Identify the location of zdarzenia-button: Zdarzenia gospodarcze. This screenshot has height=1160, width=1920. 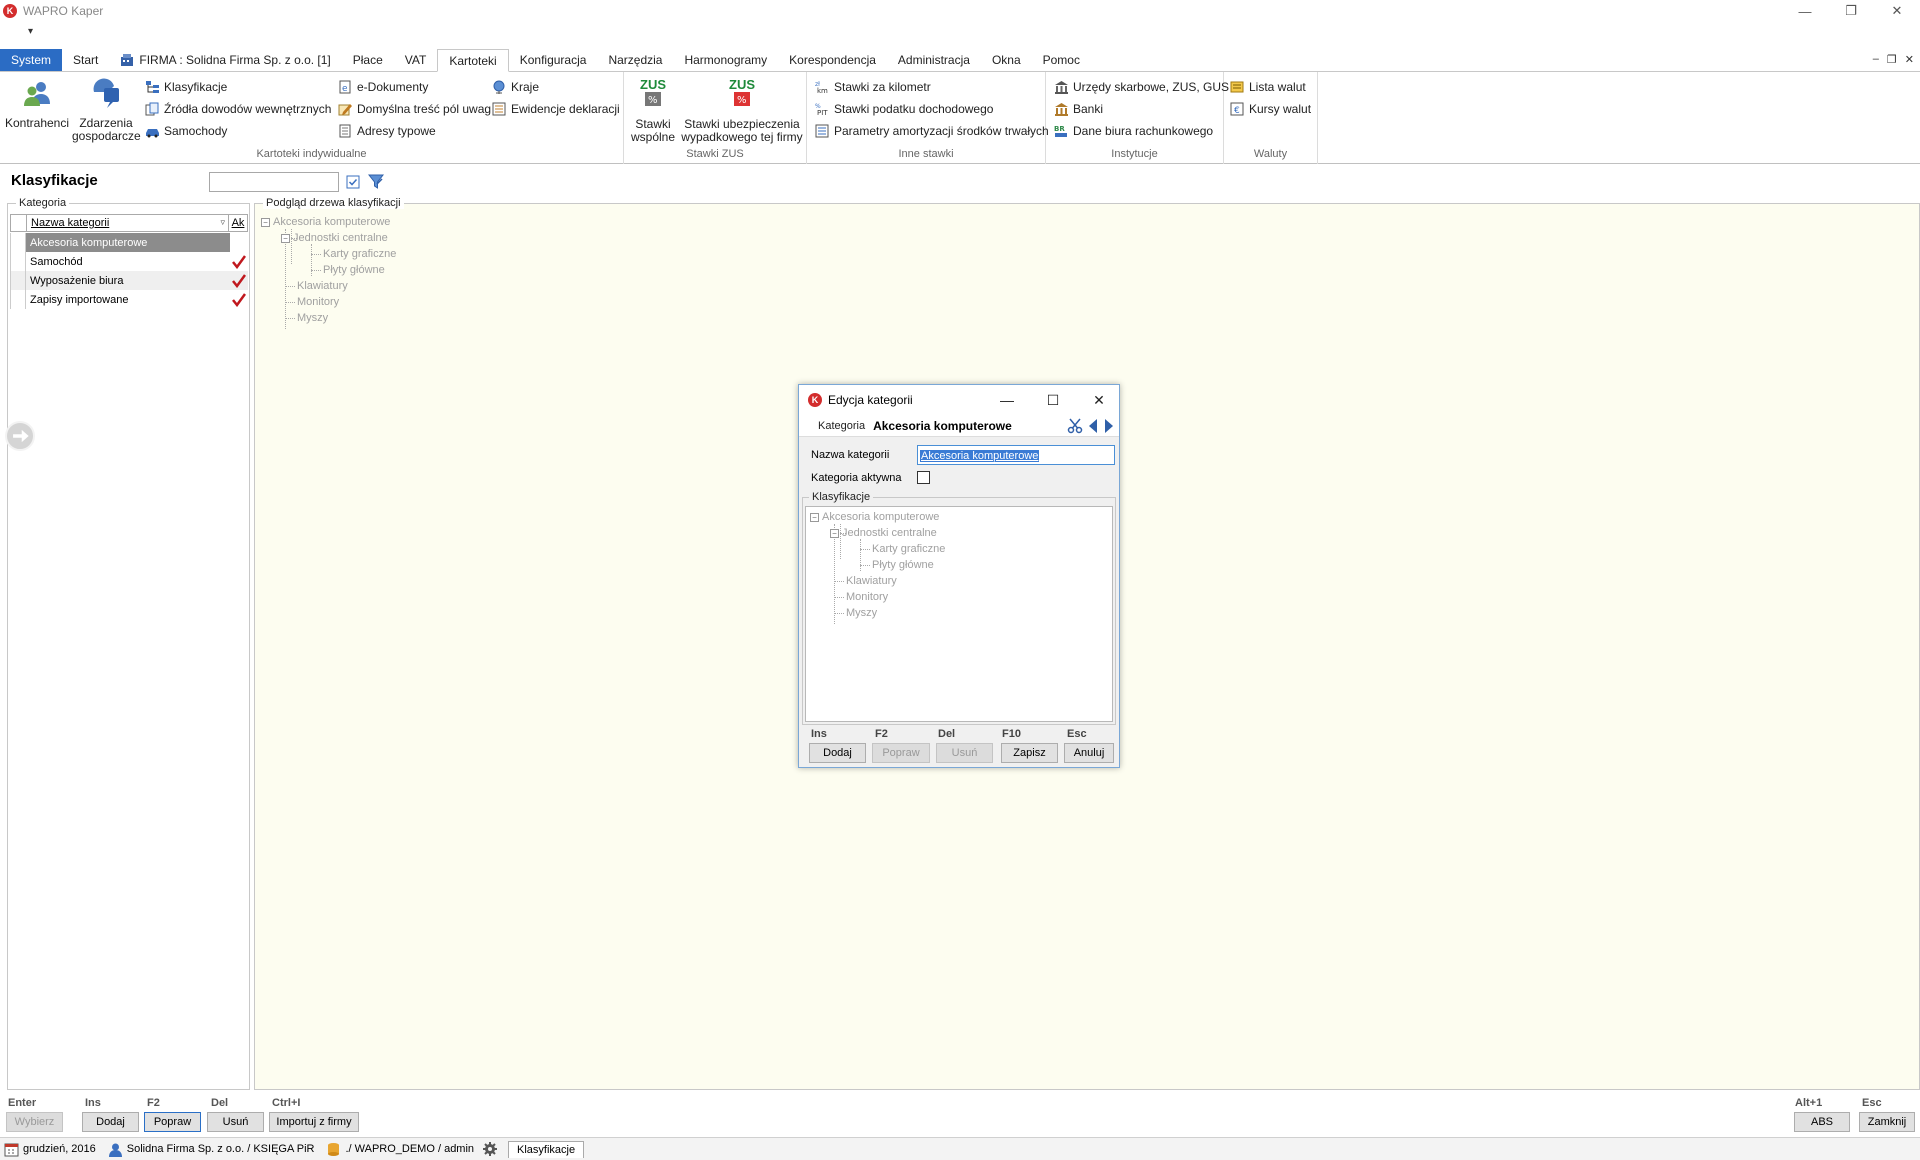
(106, 110).